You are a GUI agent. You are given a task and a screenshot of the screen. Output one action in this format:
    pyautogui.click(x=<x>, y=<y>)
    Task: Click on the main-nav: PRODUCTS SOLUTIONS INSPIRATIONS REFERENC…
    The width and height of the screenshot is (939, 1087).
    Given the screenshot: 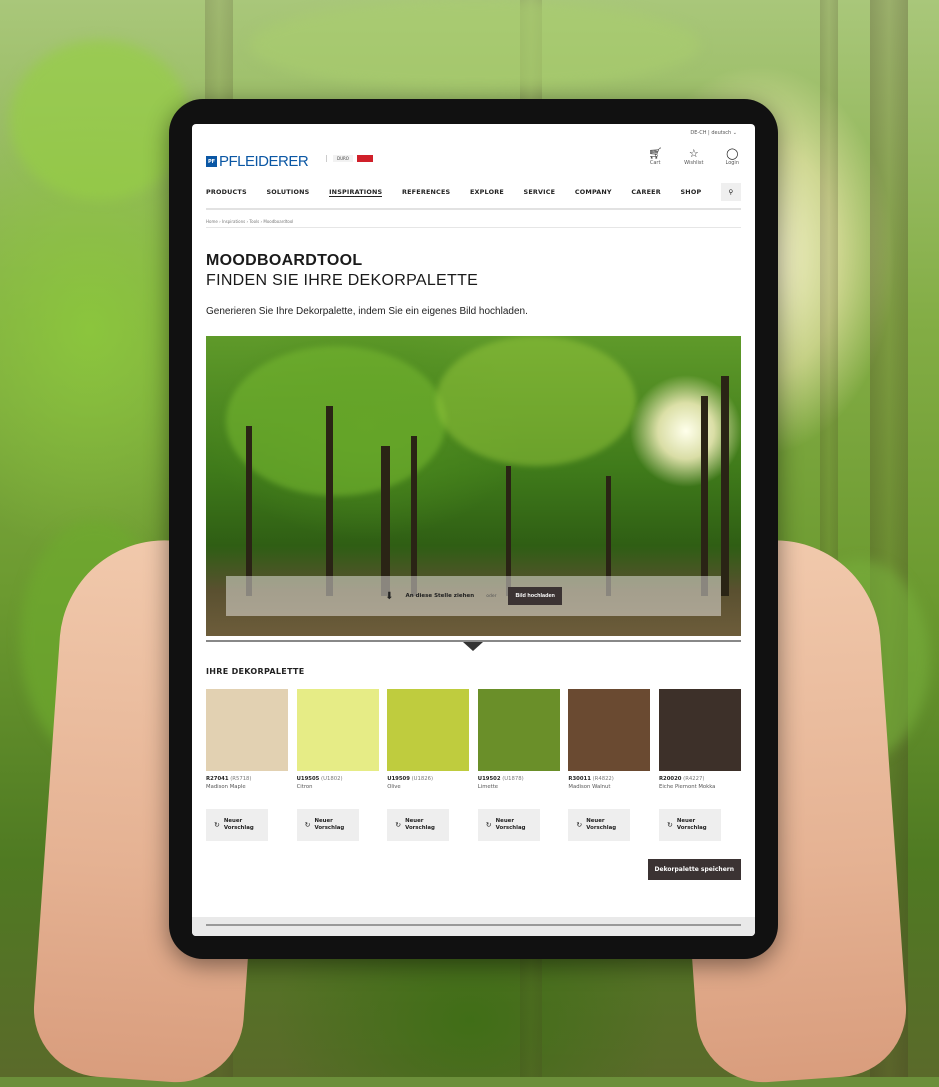 What is the action you would take?
    pyautogui.click(x=473, y=192)
    